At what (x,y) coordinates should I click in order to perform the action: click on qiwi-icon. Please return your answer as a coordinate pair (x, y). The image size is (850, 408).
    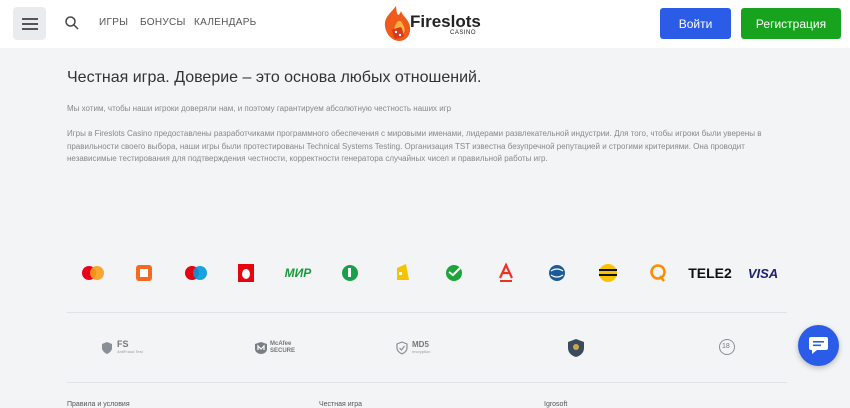
    Looking at the image, I should click on (658, 273).